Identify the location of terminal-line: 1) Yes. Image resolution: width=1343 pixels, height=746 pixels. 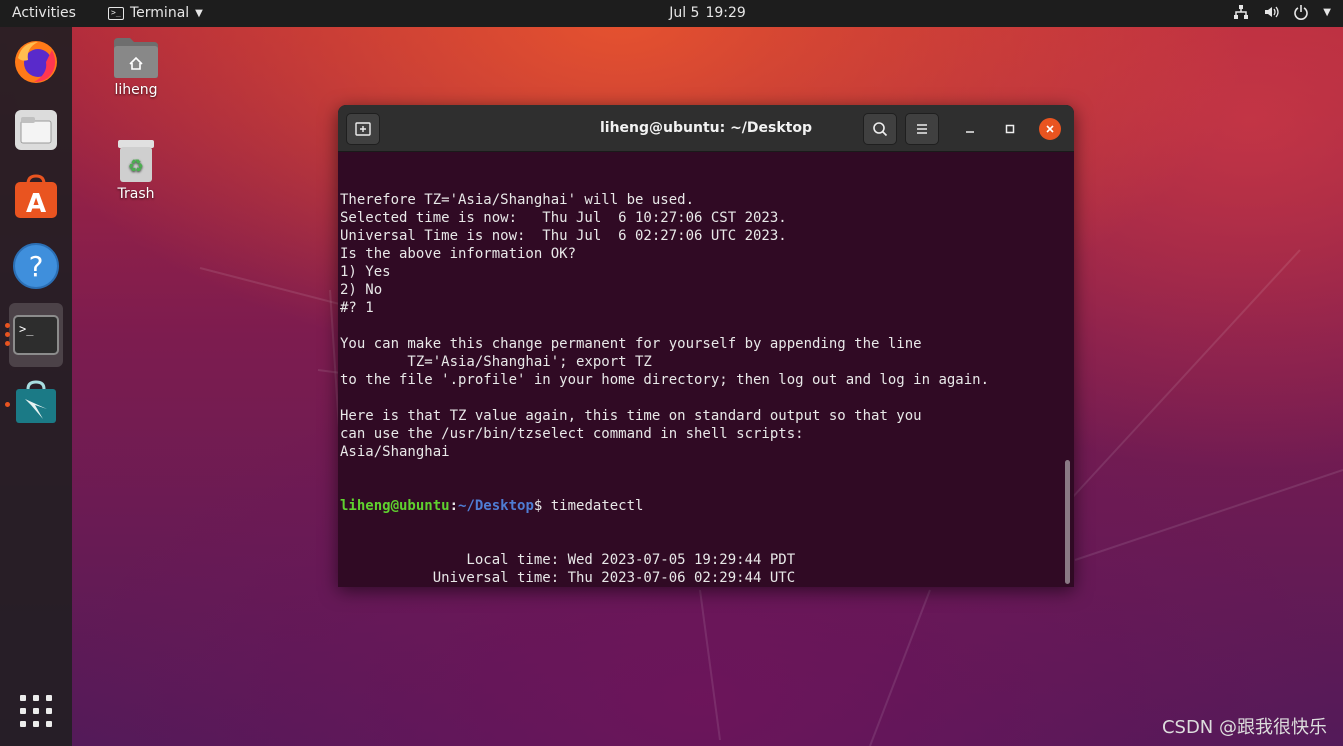
(365, 272).